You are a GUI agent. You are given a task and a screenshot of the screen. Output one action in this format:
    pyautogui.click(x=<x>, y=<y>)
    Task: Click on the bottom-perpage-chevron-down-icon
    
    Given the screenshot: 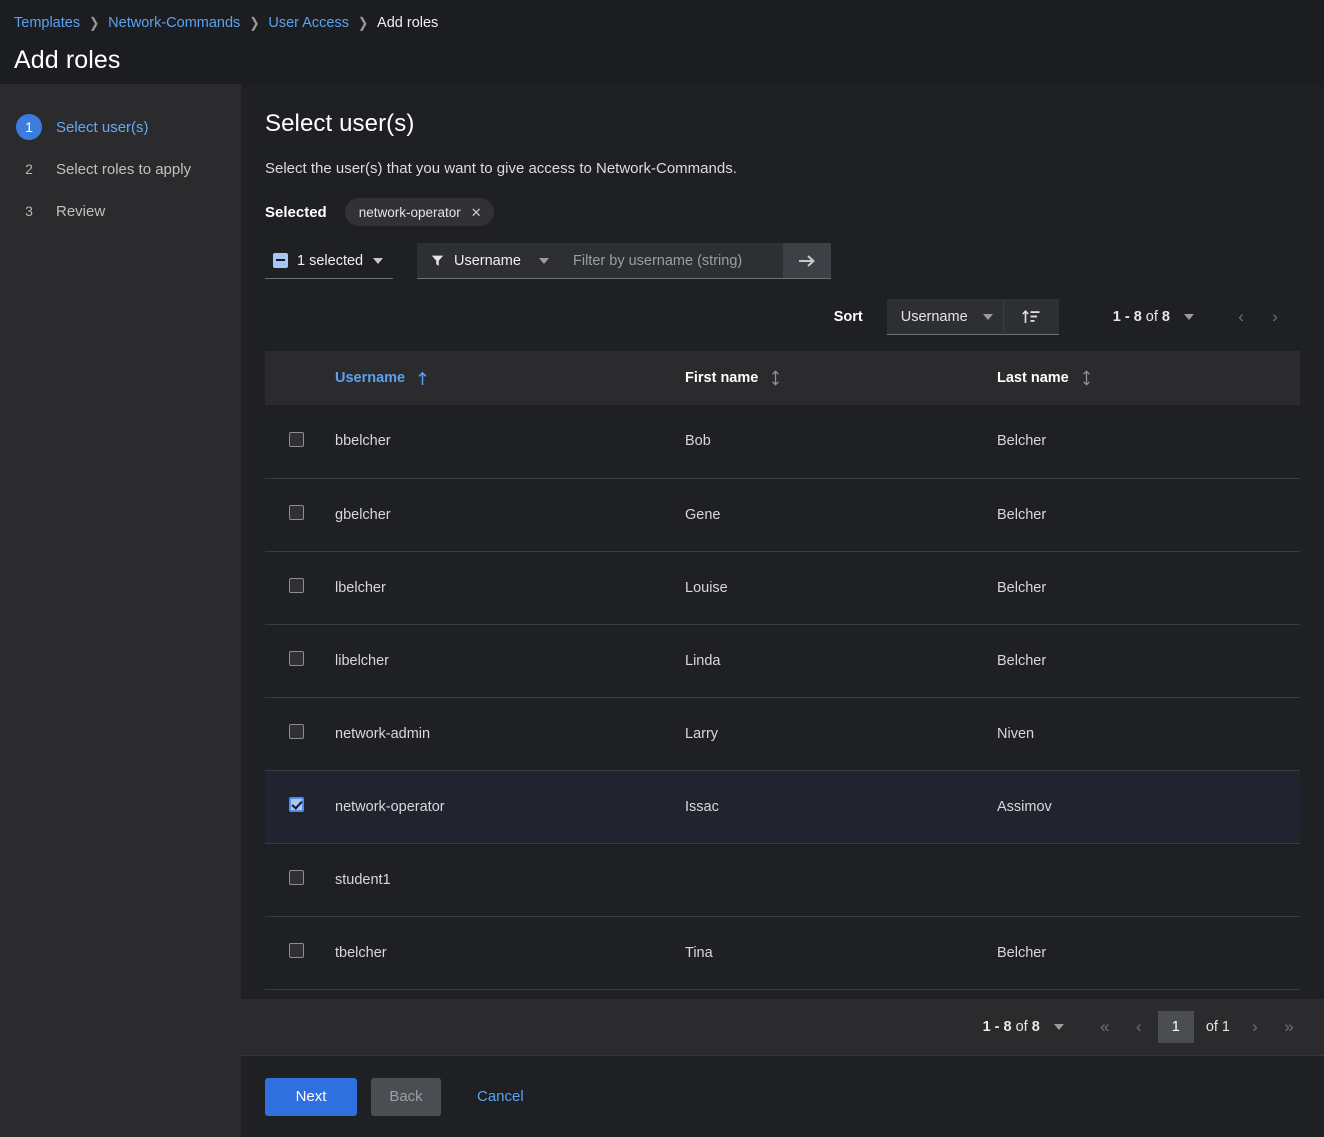 What is the action you would take?
    pyautogui.click(x=1058, y=1027)
    